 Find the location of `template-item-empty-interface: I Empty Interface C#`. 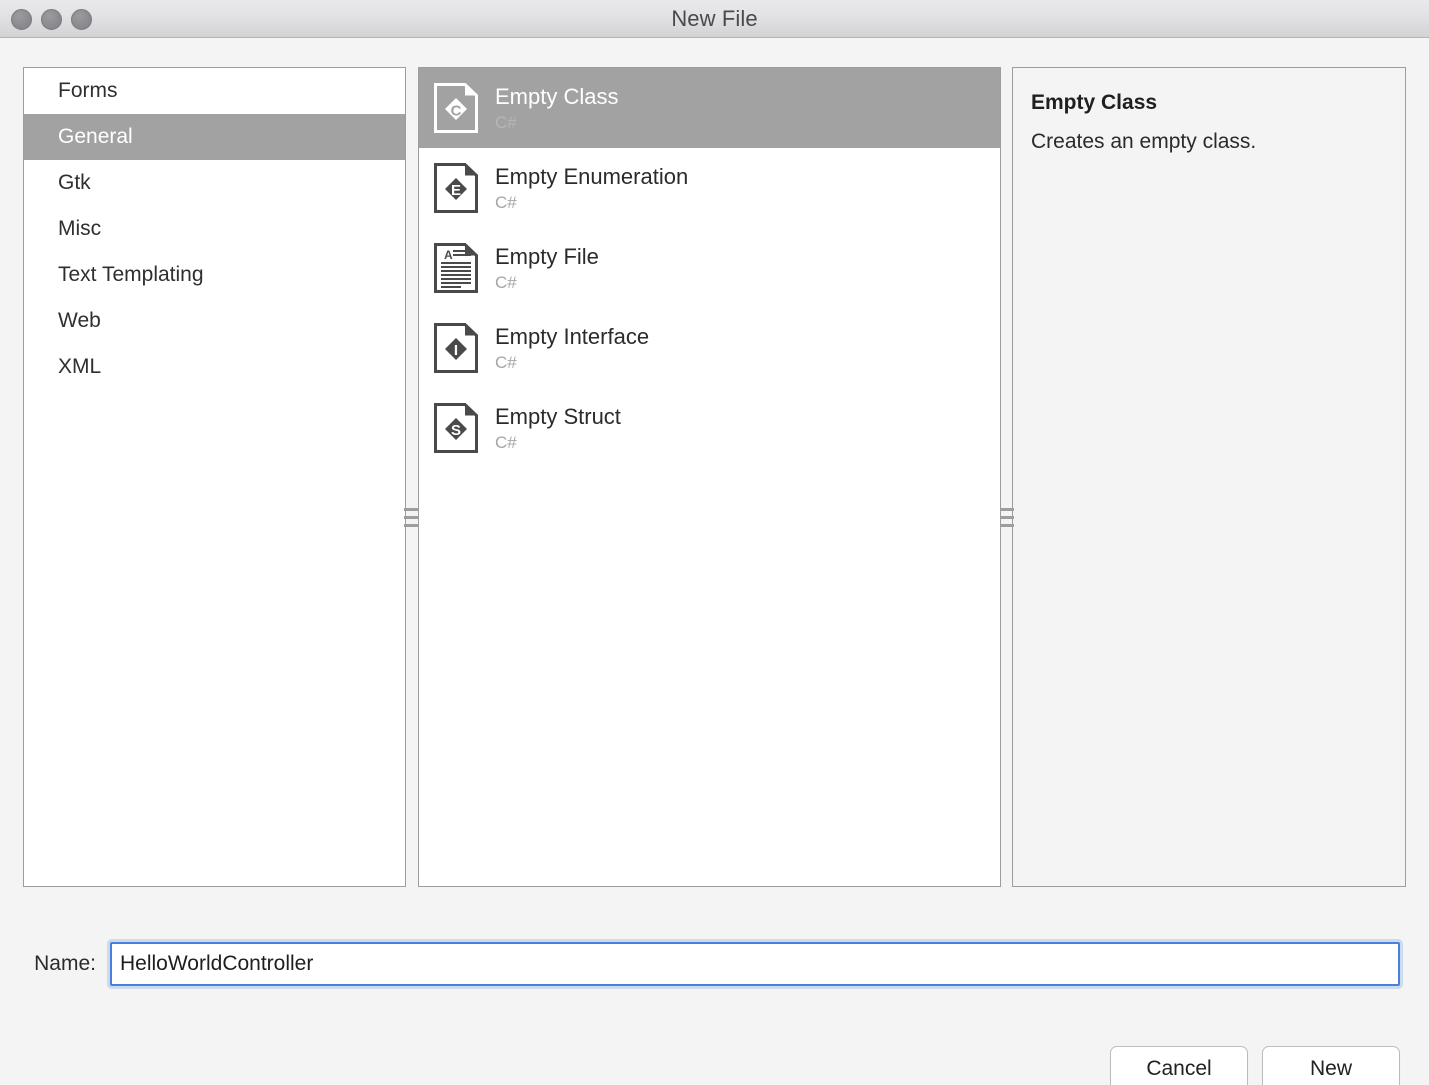

template-item-empty-interface: I Empty Interface C# is located at coordinates (709, 348).